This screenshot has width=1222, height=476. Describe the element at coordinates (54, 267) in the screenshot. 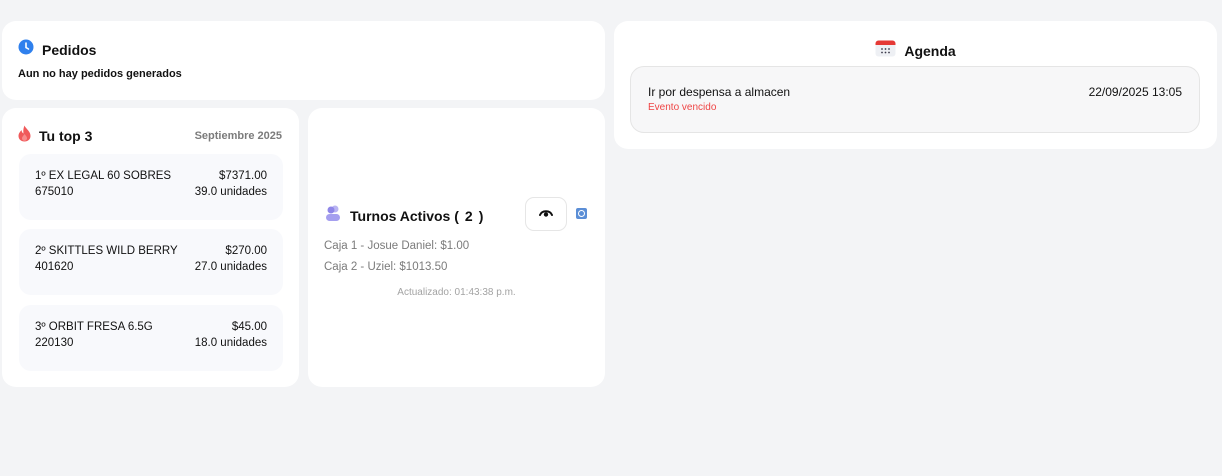

I see `product-code: 401620` at that location.